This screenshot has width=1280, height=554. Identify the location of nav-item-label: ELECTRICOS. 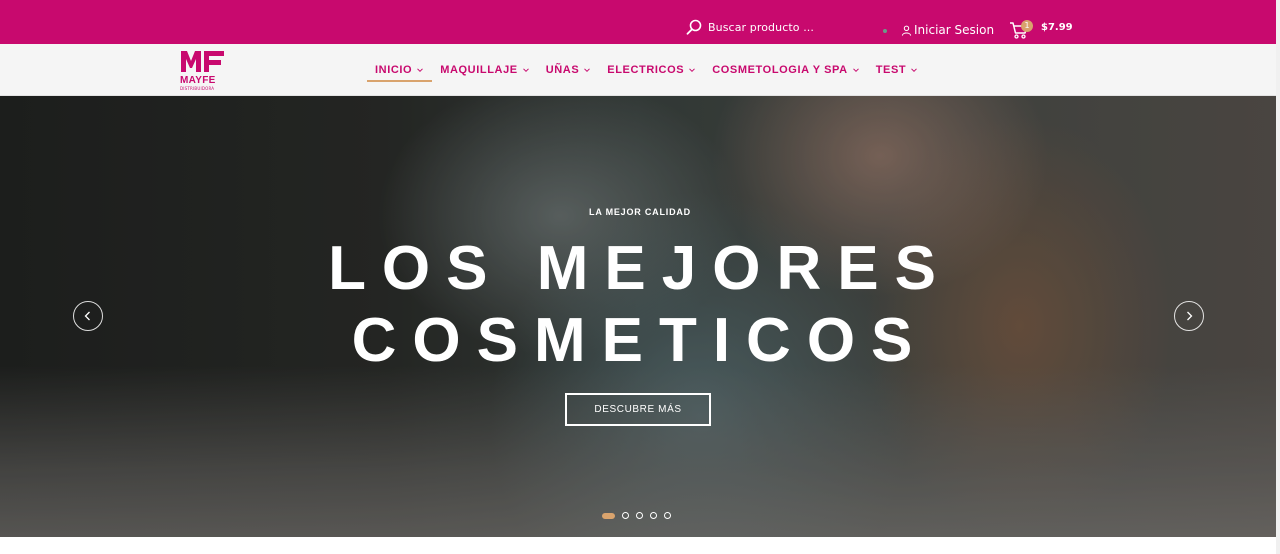
(646, 70).